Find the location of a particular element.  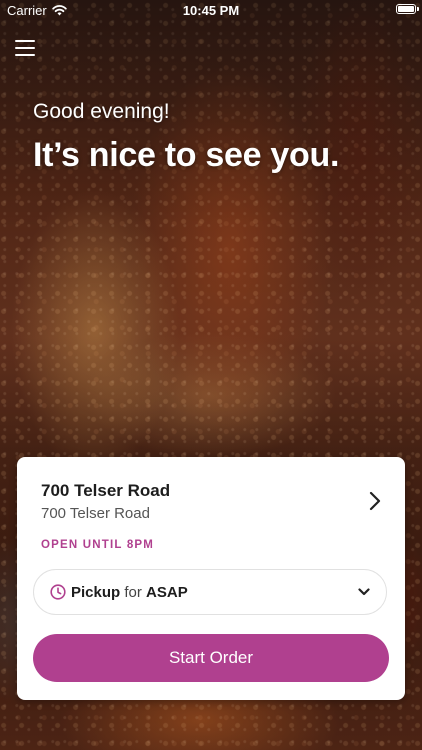

order-mode-select: Pickup for ASAP is located at coordinates (210, 592).